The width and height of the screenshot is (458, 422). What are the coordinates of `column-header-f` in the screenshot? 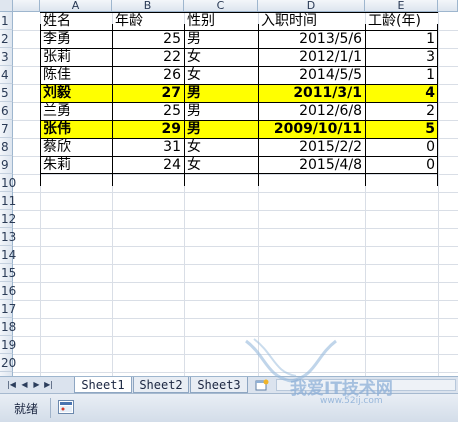 It's located at (448, 6).